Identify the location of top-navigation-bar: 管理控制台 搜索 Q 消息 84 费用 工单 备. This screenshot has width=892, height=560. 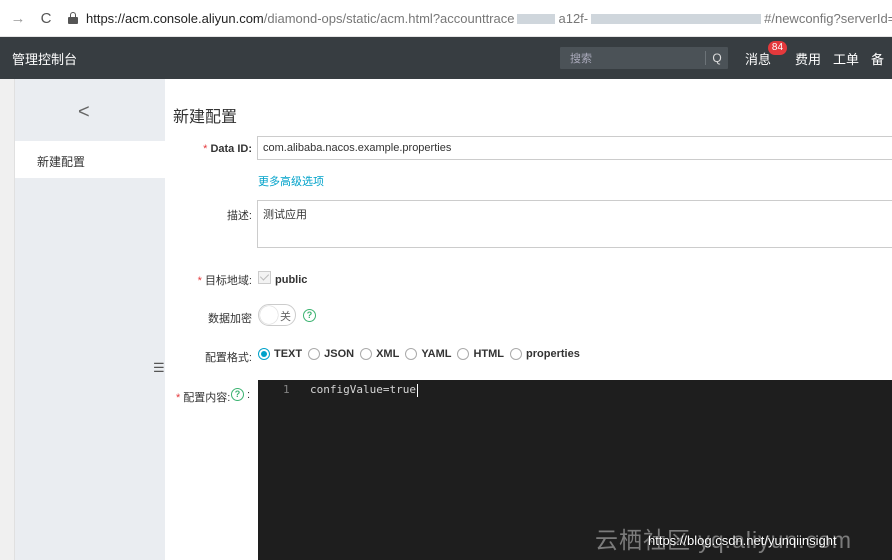
(446, 58).